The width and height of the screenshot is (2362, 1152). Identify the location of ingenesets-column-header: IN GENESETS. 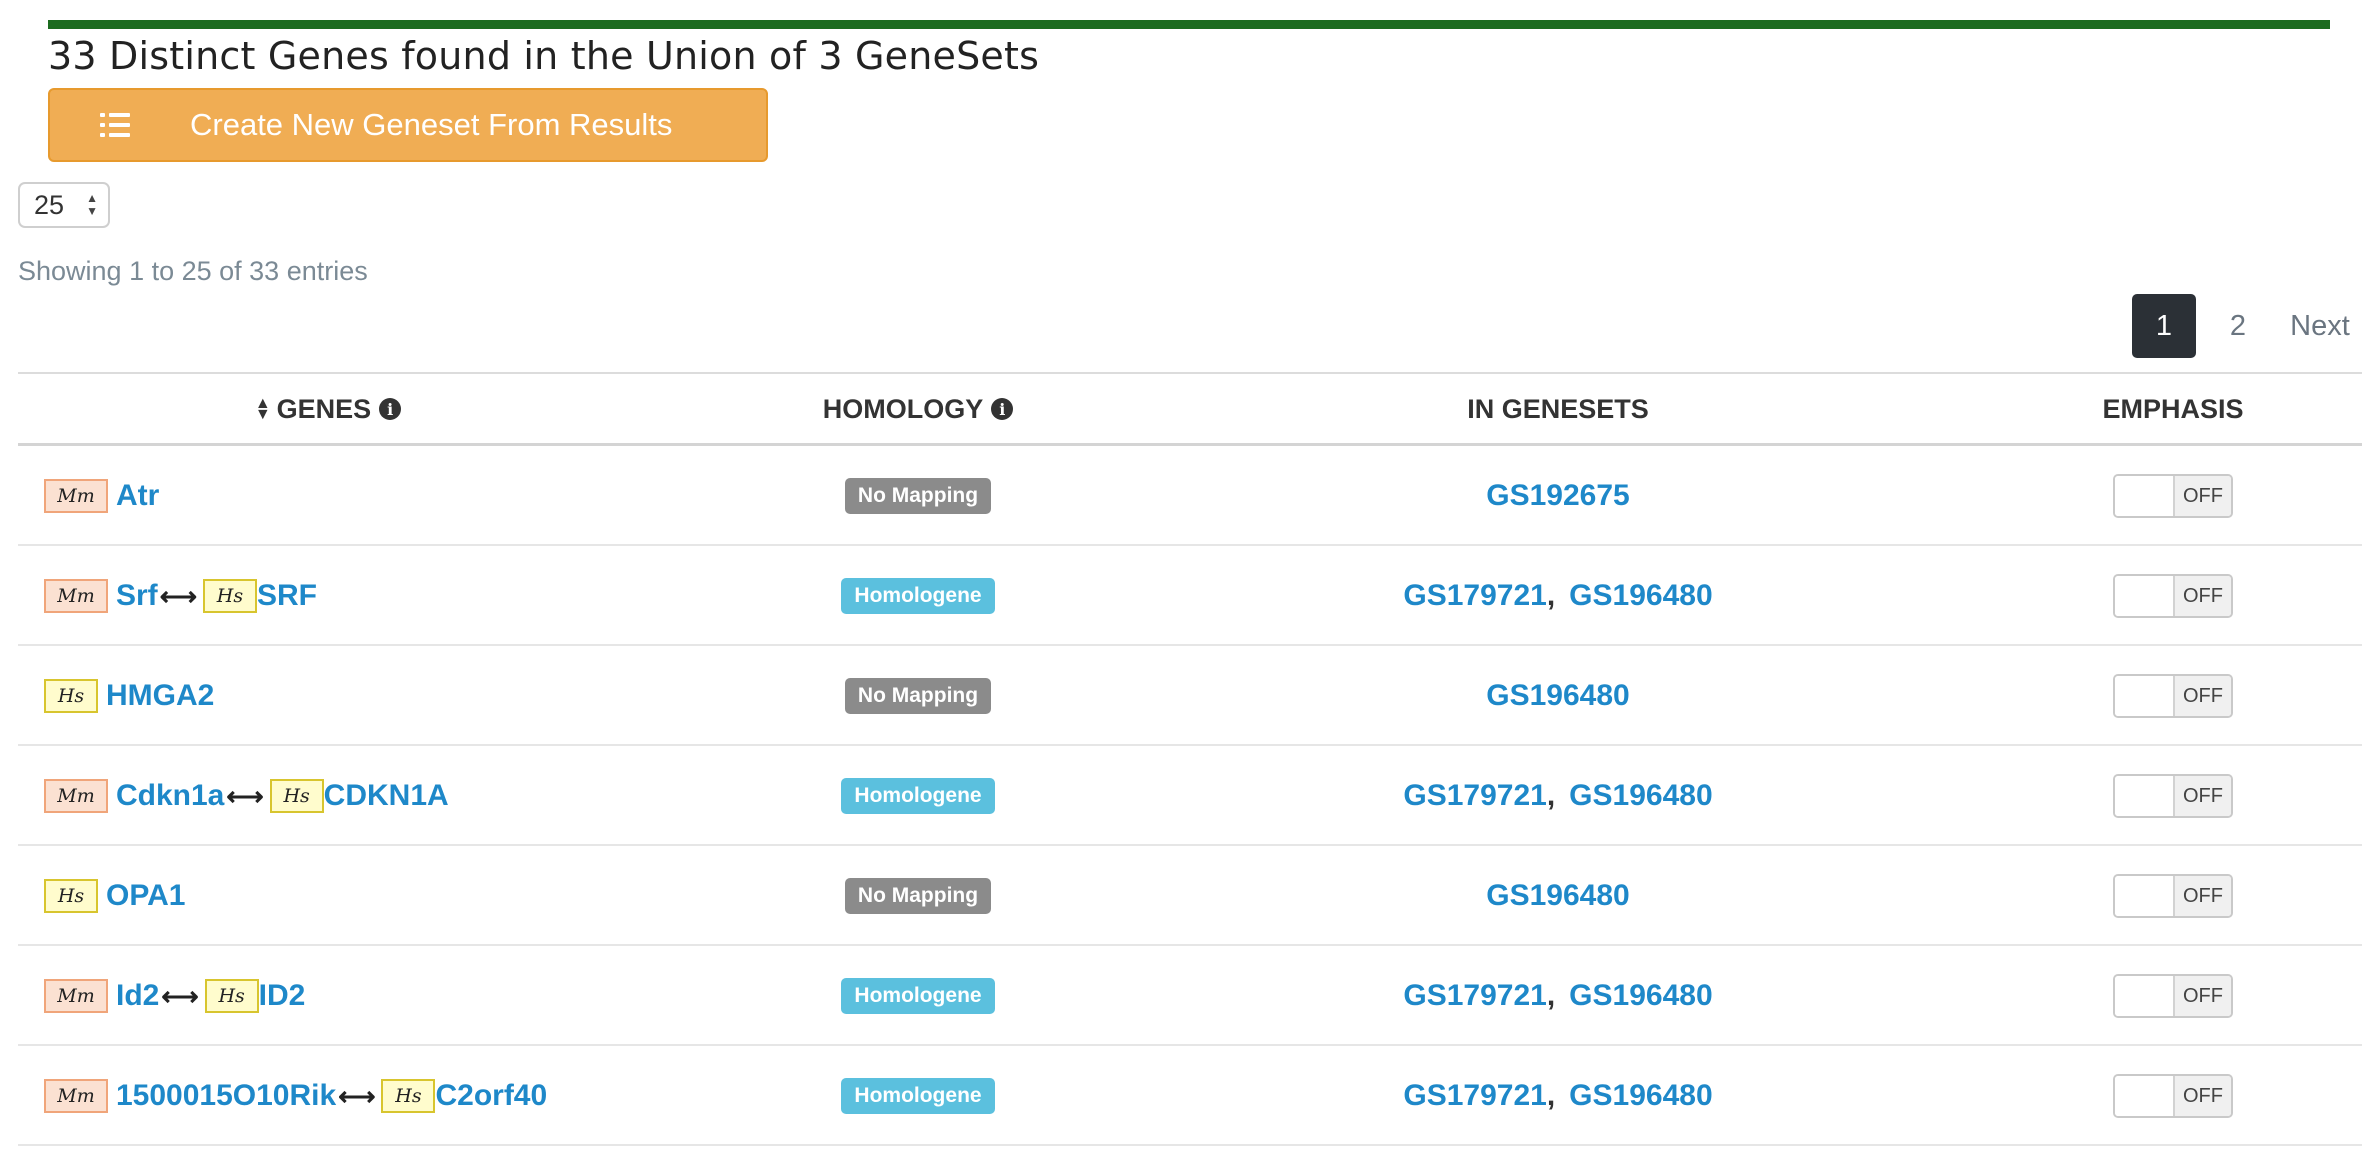
(1558, 409).